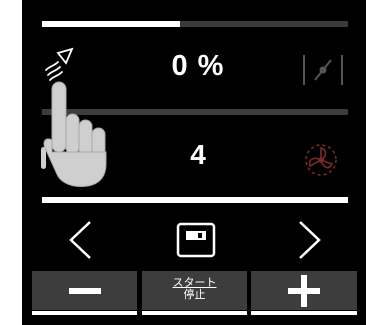  Describe the element at coordinates (304, 313) in the screenshot. I see `plus-button-underline` at that location.